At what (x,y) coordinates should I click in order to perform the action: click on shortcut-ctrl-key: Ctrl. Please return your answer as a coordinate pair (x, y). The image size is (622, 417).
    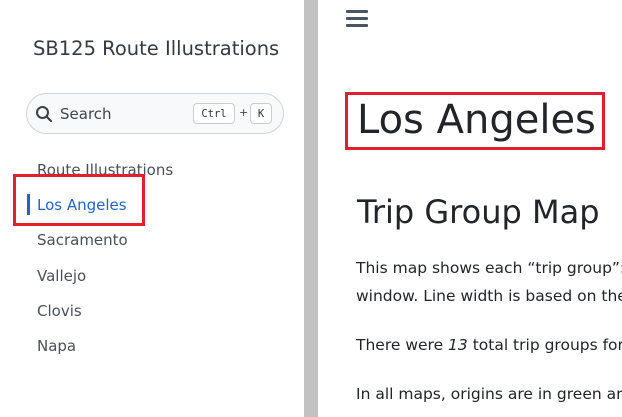
    Looking at the image, I should click on (214, 113).